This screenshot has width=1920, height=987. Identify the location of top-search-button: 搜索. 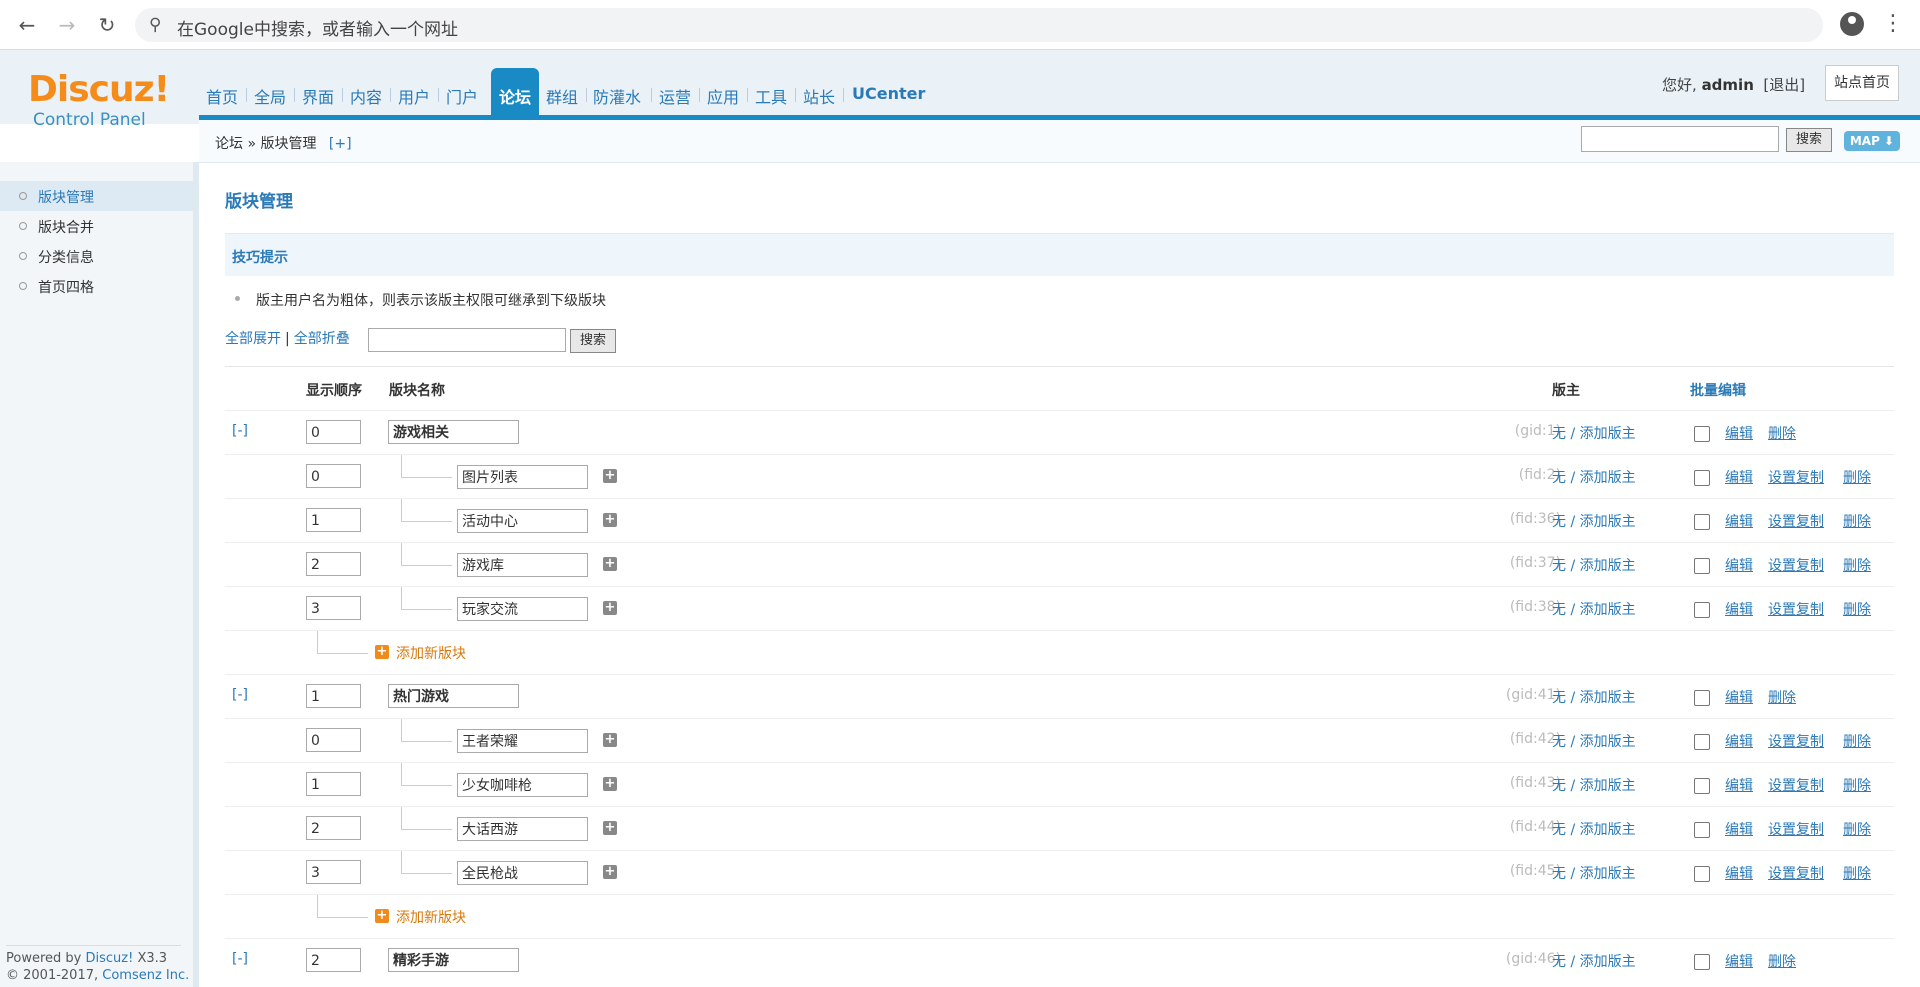
(1809, 140).